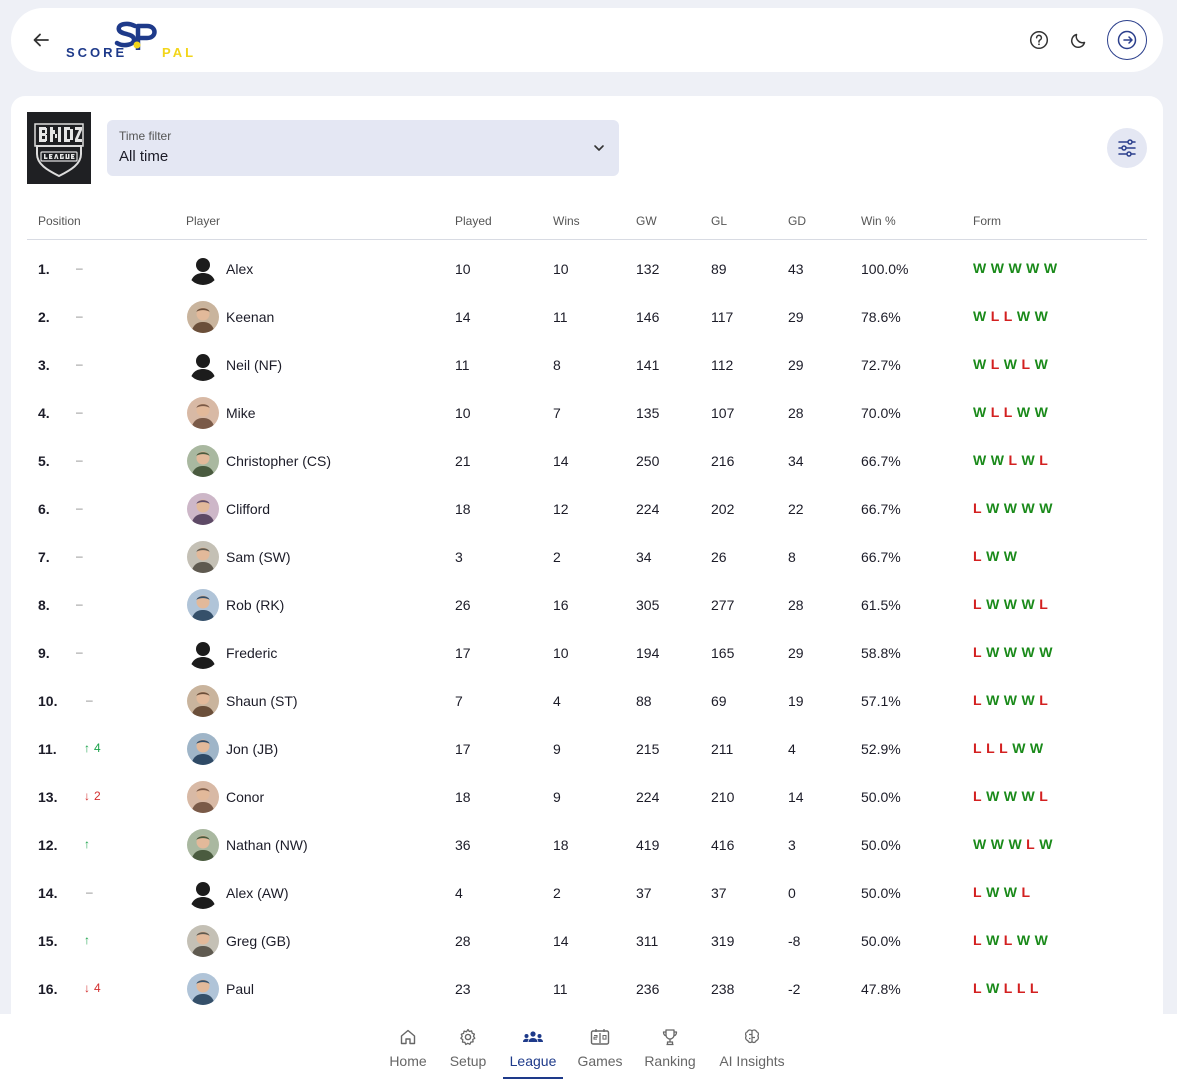 This screenshot has width=1177, height=1079. I want to click on table-row: 8. – Rob (RK) 26 16 305 277 28 61.5% L W W W L, so click(587, 605).